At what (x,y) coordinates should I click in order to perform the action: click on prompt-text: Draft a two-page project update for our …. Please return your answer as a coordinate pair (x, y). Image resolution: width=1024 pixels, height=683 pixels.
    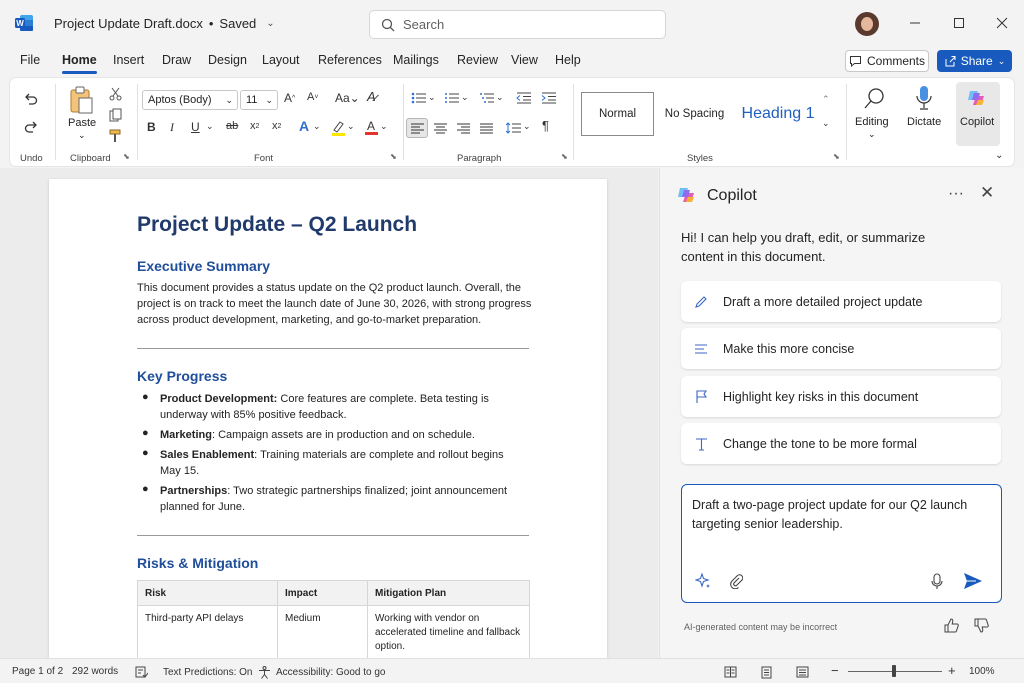
    Looking at the image, I should click on (839, 515).